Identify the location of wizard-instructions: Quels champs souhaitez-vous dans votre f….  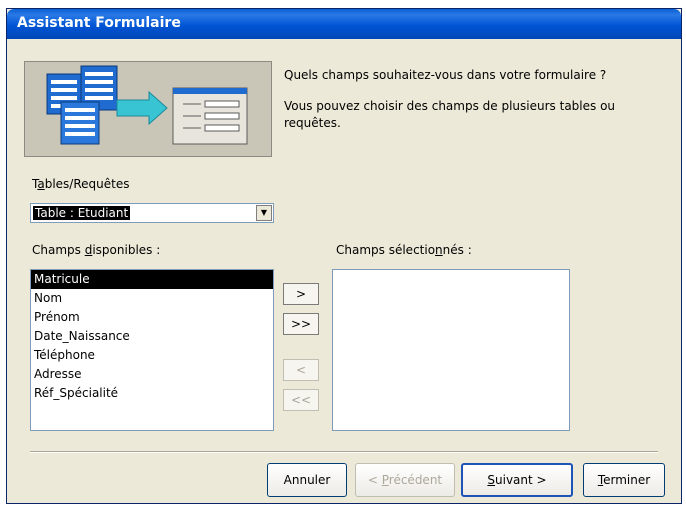
(474, 106).